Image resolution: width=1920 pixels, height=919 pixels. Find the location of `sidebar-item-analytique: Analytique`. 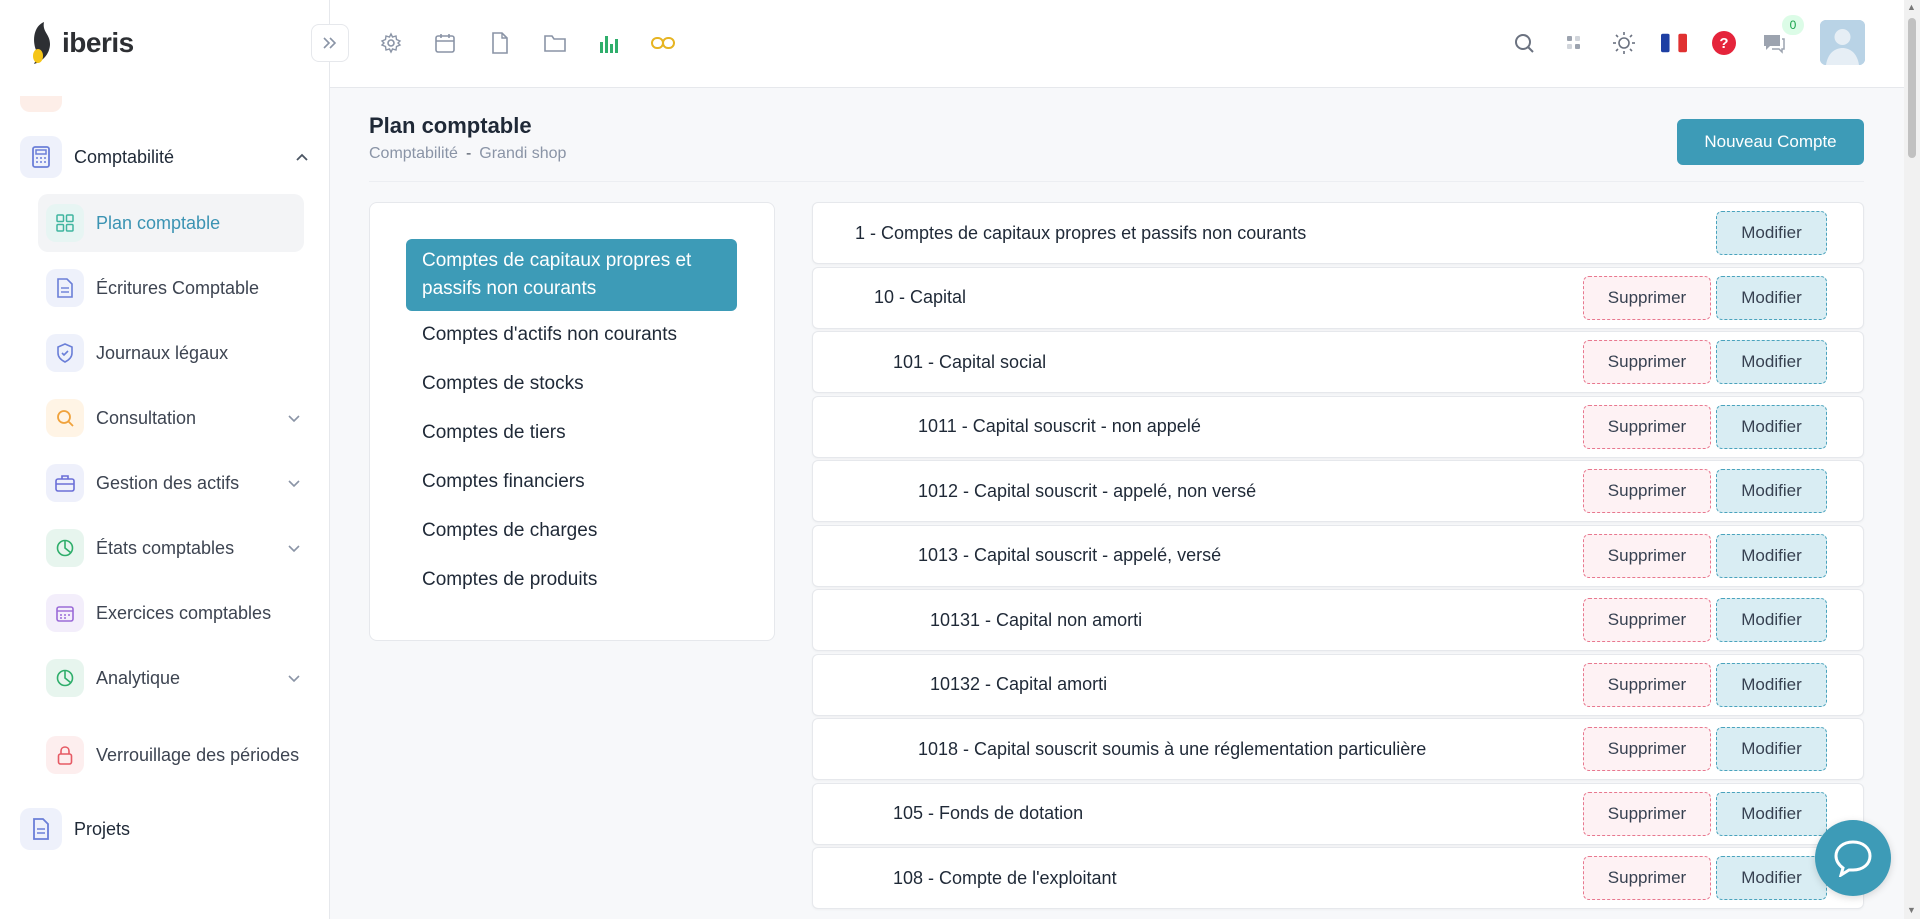

sidebar-item-analytique: Analytique is located at coordinates (171, 678).